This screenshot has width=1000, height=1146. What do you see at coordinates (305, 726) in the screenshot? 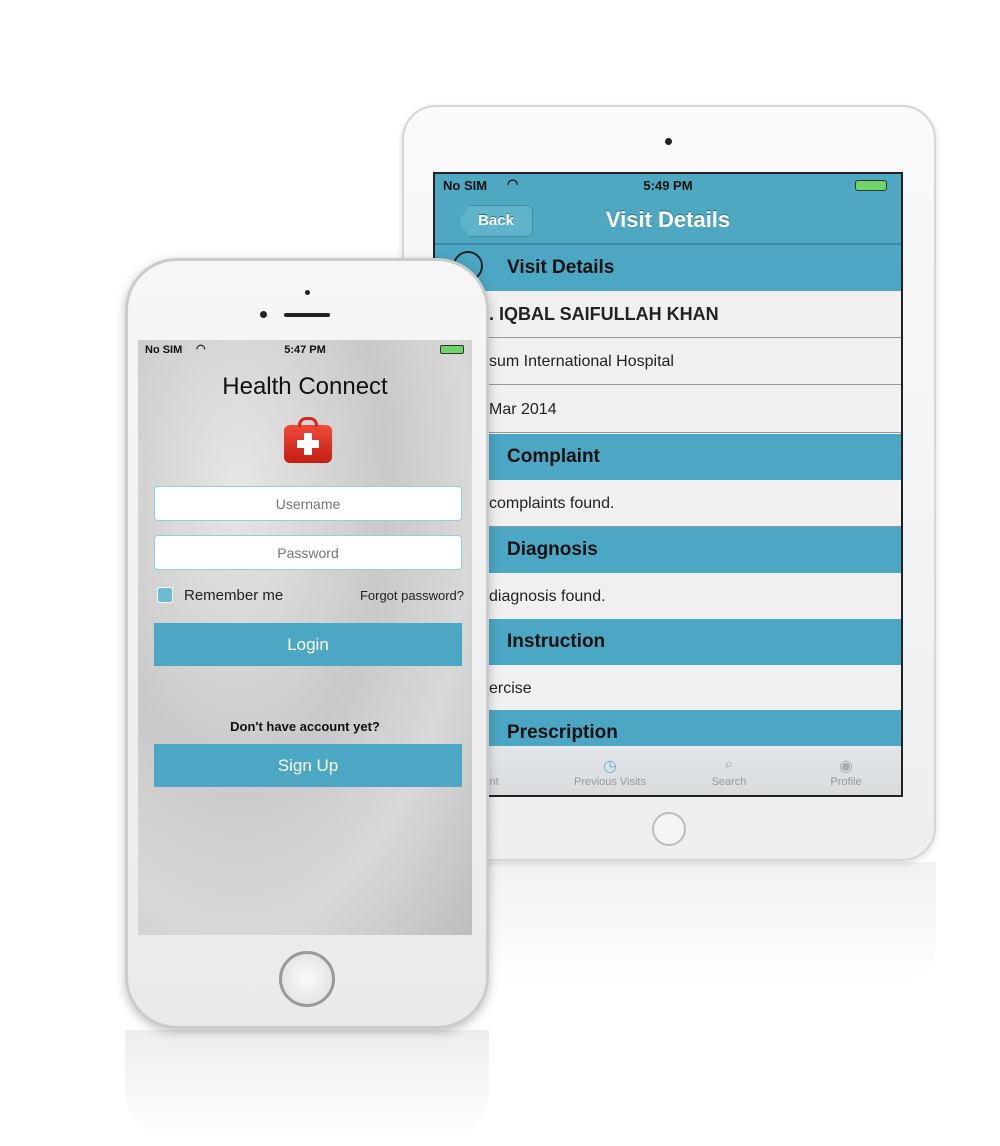
I see `no-account-text: Don't have account yet?` at bounding box center [305, 726].